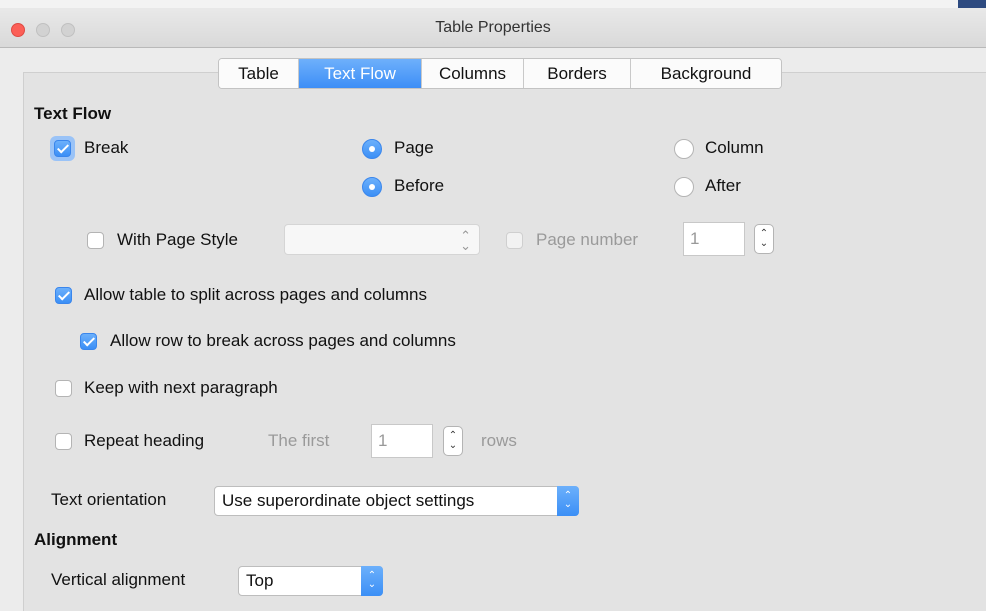 This screenshot has height=611, width=986. I want to click on keep-with-next-checkbox, so click(63, 388).